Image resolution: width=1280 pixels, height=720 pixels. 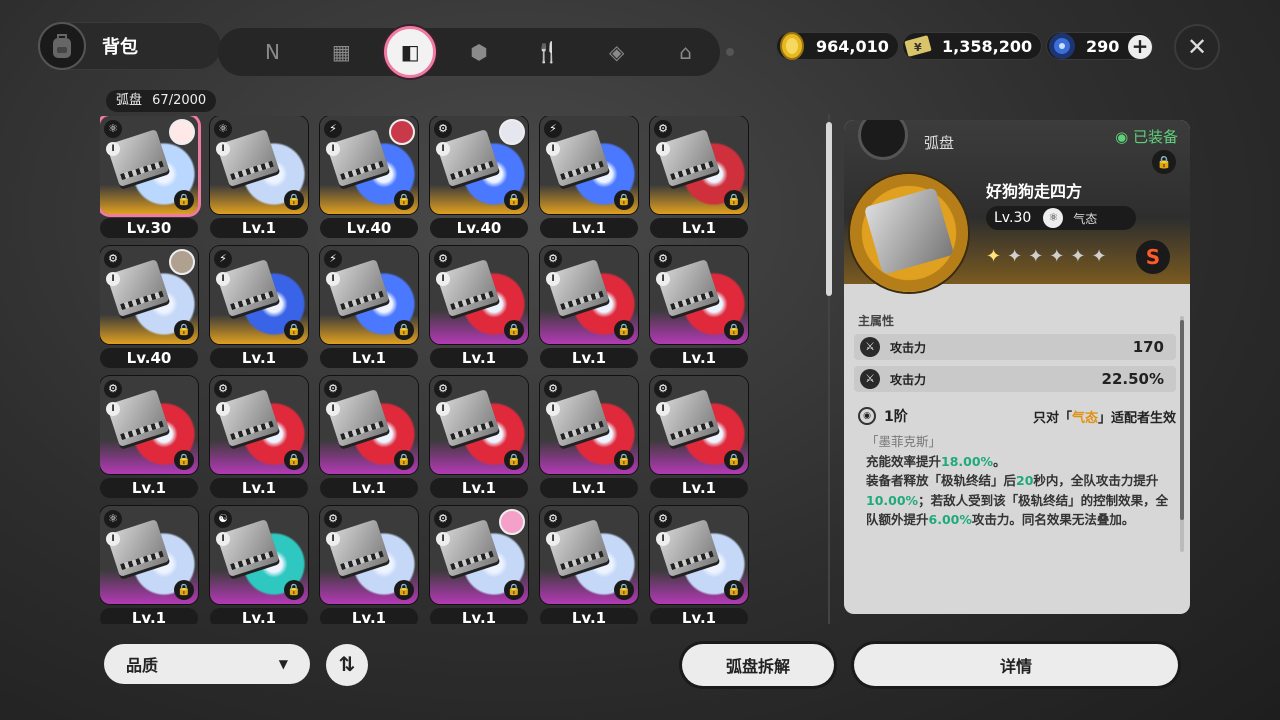 I want to click on attribute-icon: ⚛, so click(x=223, y=129).